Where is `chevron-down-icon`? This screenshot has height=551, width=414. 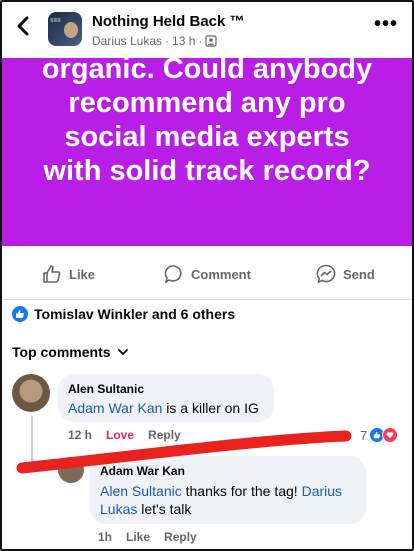
chevron-down-icon is located at coordinates (122, 352).